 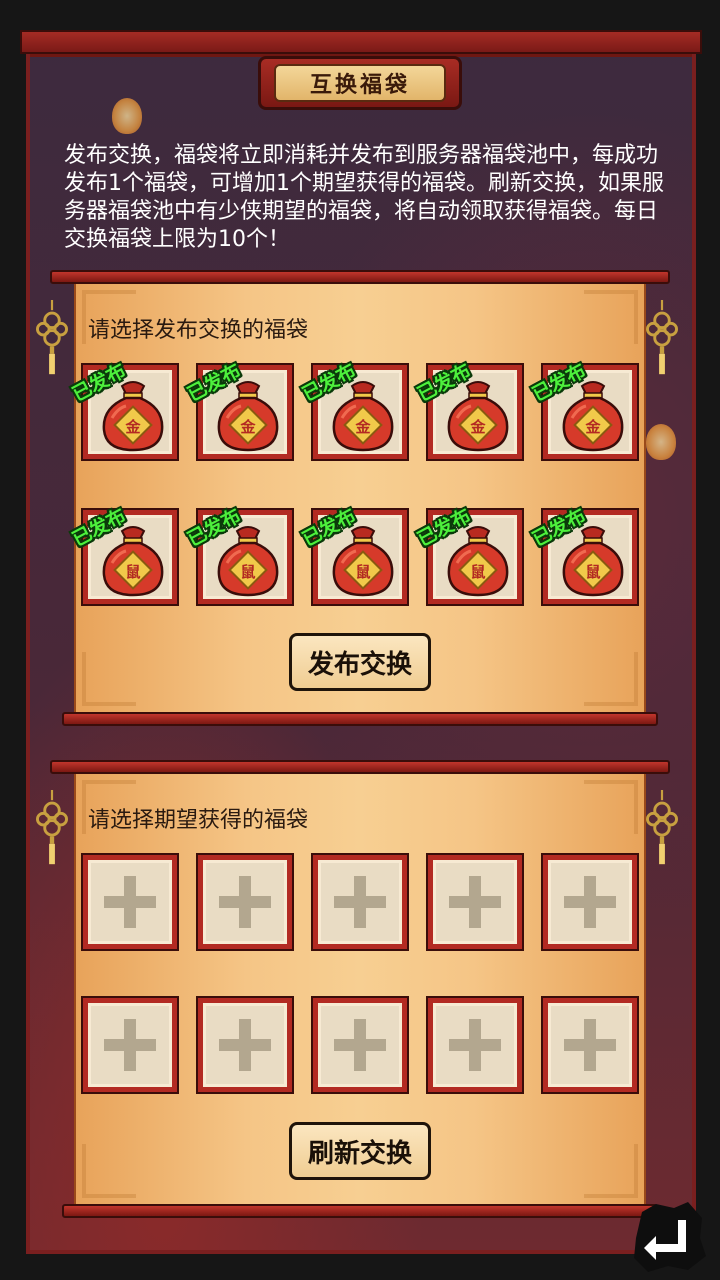 I want to click on title-plate: 互换福袋, so click(x=360, y=83).